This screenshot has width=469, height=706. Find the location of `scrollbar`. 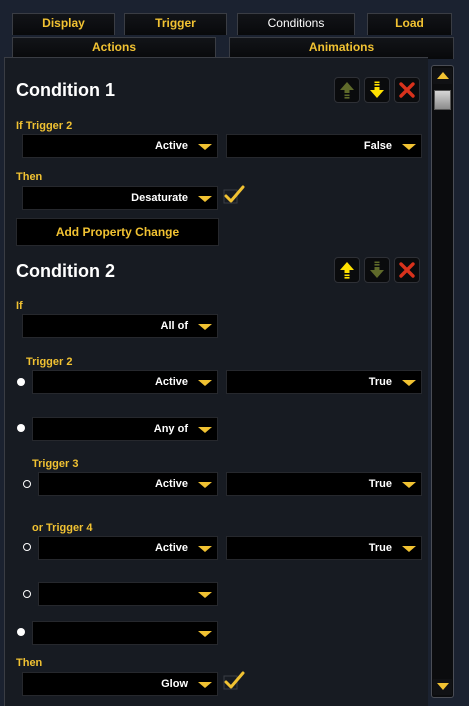

scrollbar is located at coordinates (442, 381).